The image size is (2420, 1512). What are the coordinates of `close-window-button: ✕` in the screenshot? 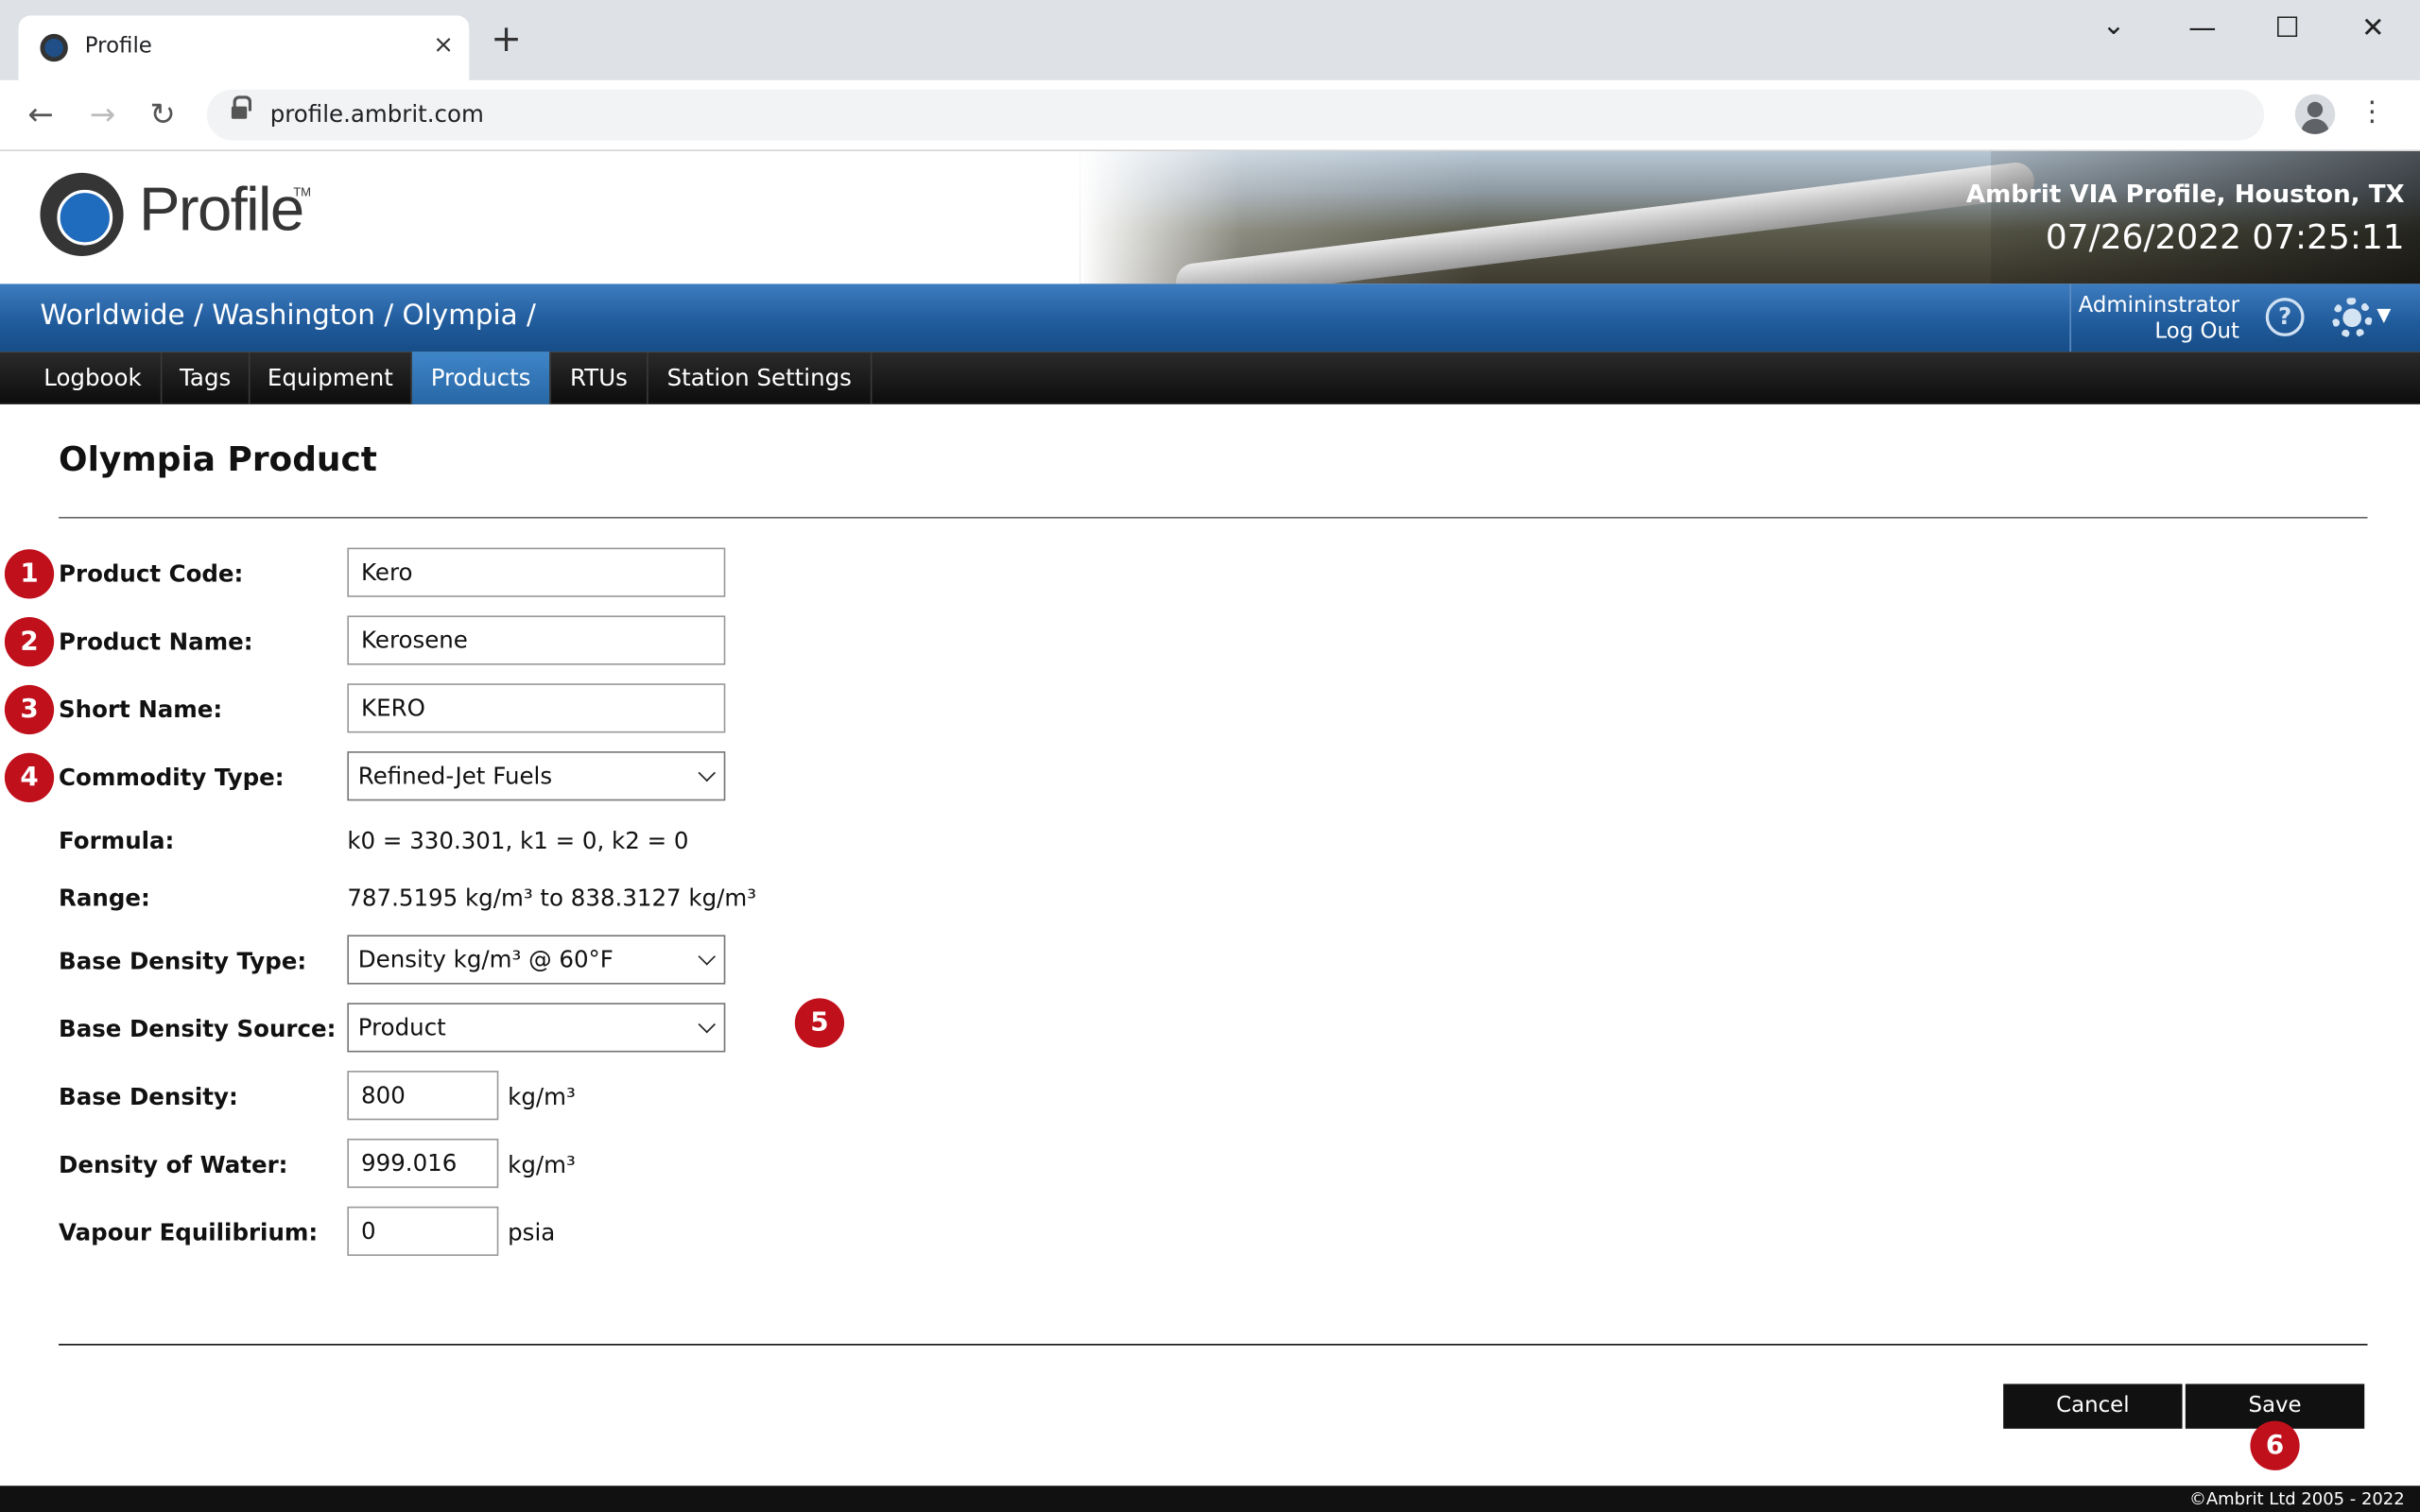 It's located at (2373, 28).